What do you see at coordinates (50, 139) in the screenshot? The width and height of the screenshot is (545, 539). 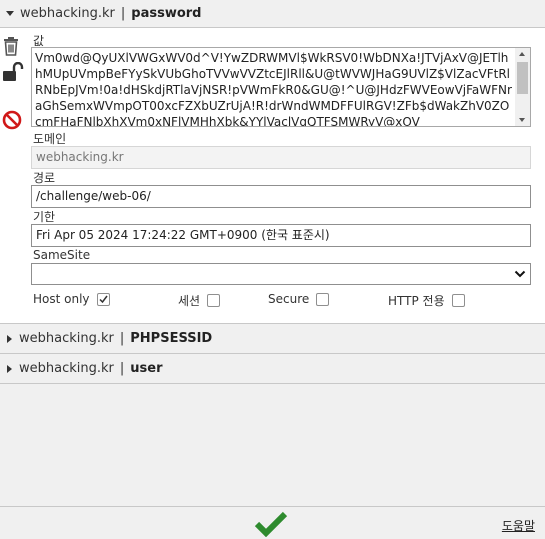 I see `domain-label: 도메인` at bounding box center [50, 139].